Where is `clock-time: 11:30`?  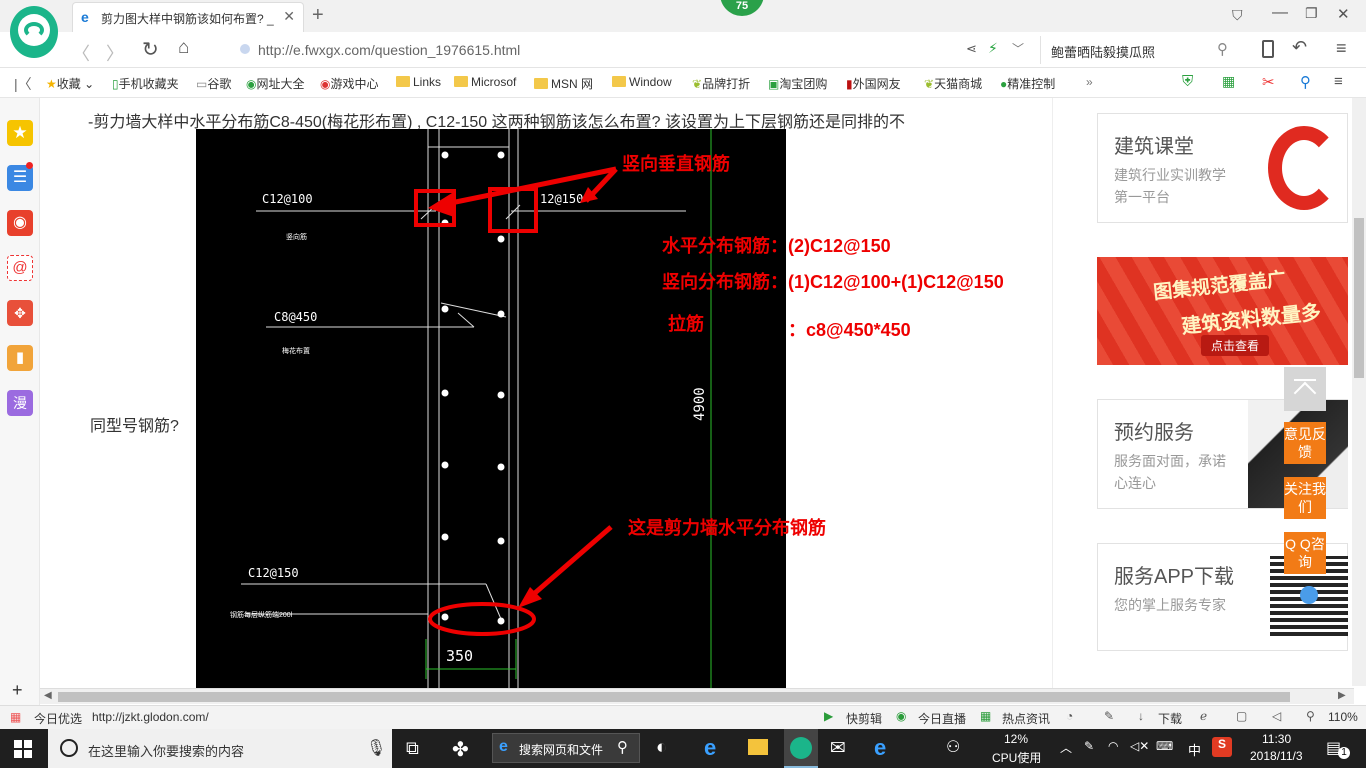
clock-time: 11:30 is located at coordinates (1276, 739).